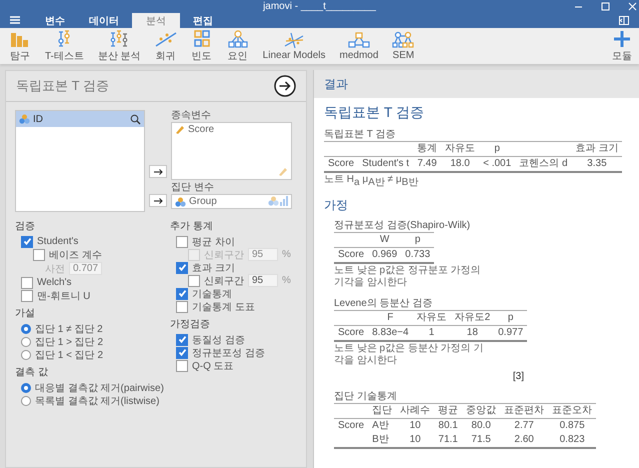 This screenshot has width=639, height=468. What do you see at coordinates (55, 269) in the screenshot?
I see `option-label: 사전` at bounding box center [55, 269].